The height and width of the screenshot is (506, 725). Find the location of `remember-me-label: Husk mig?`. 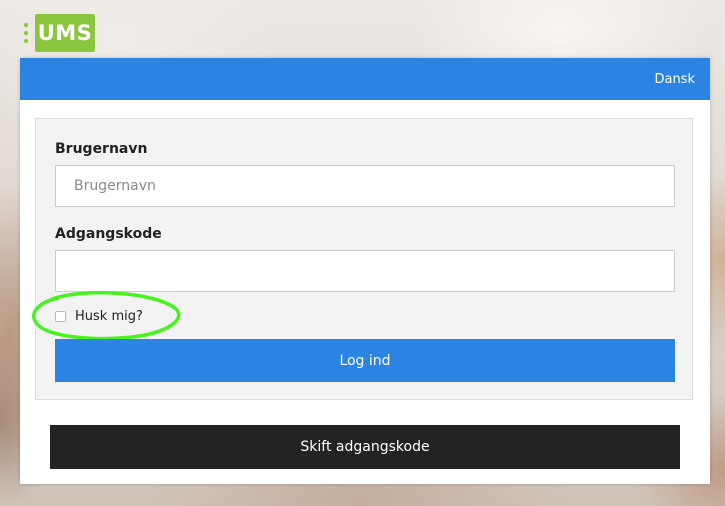

remember-me-label: Husk mig? is located at coordinates (109, 316).